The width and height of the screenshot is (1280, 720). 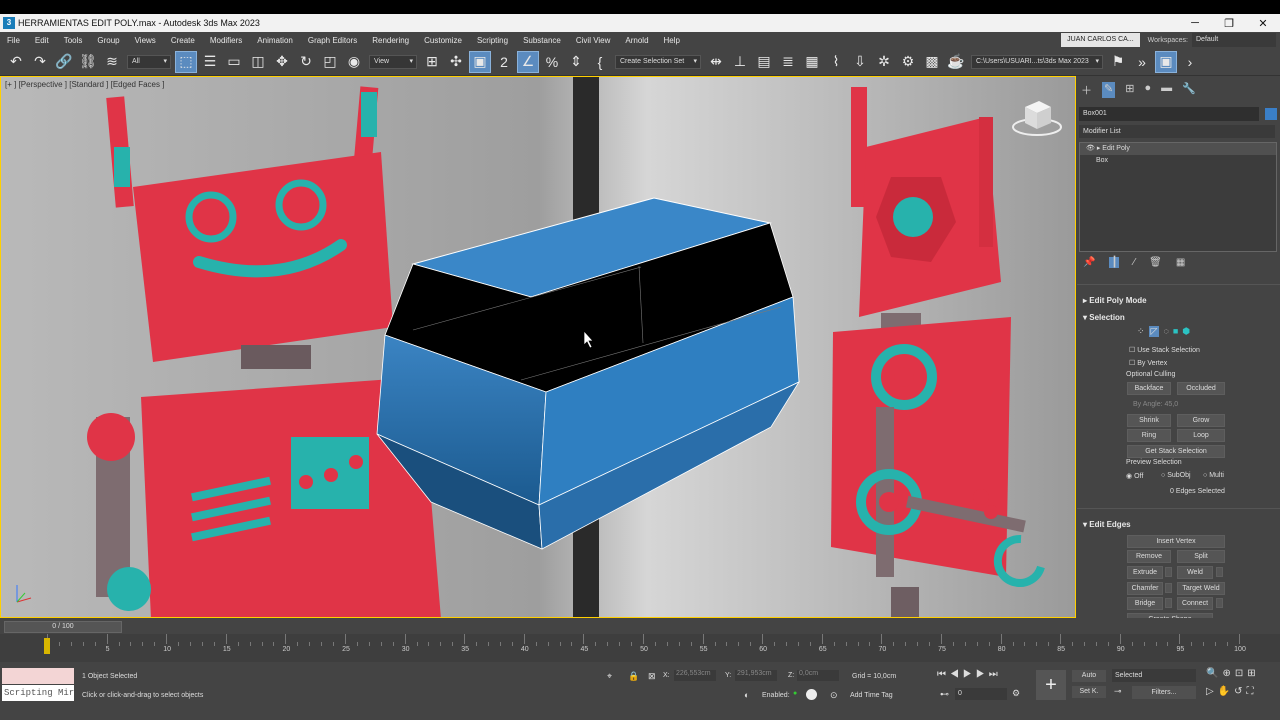 What do you see at coordinates (956, 674) in the screenshot?
I see `previous-frame-icon: ◀` at bounding box center [956, 674].